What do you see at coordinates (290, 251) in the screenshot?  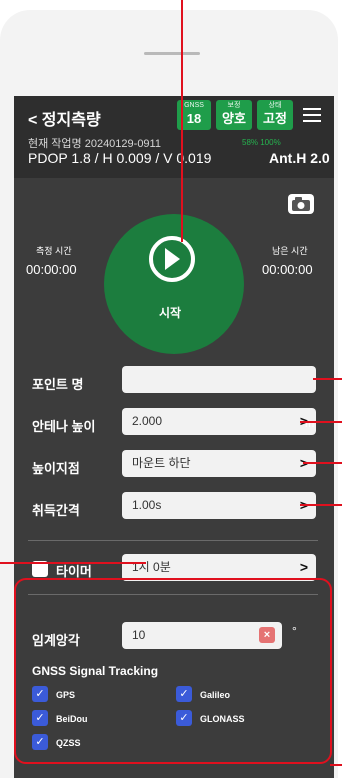 I see `remaining-time-label: 남은 시간` at bounding box center [290, 251].